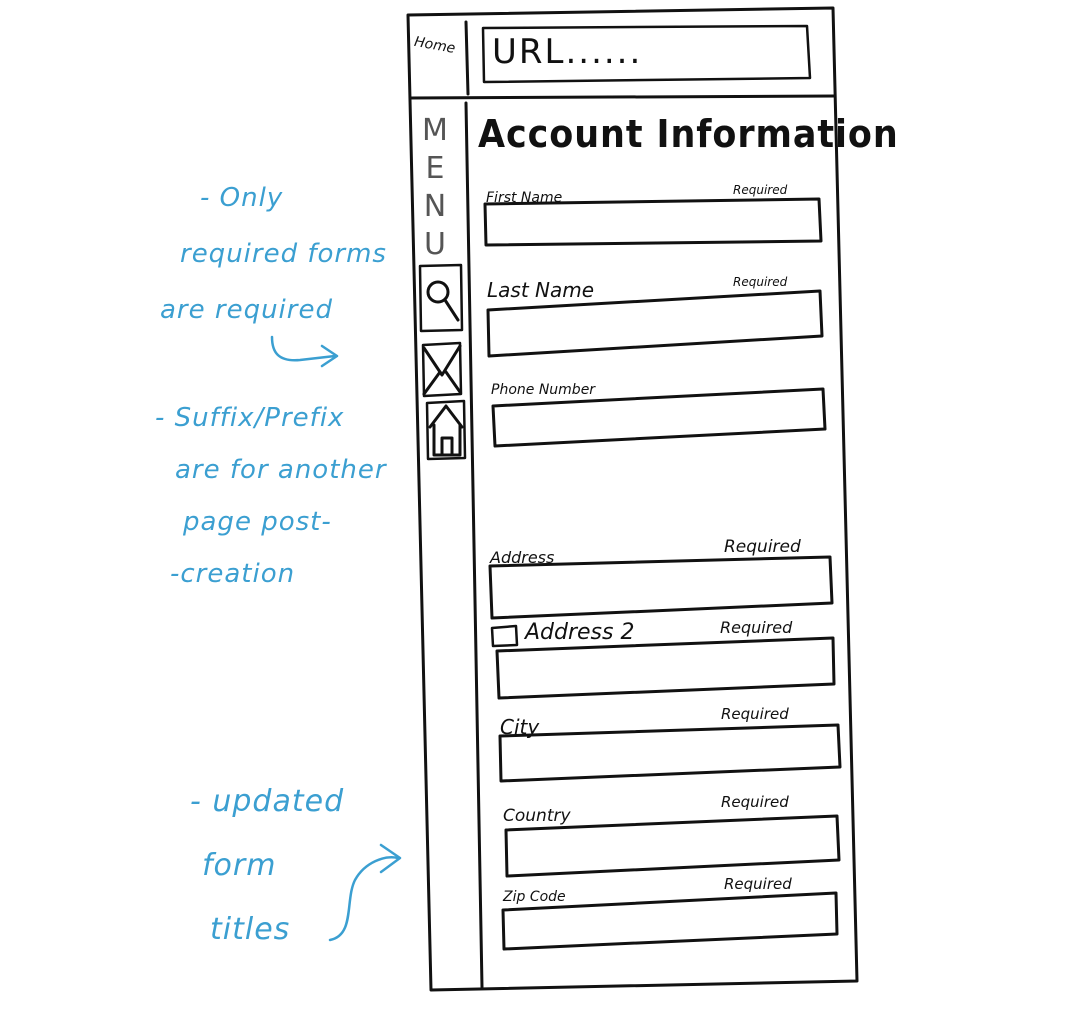 This screenshot has height=1009, width=1083. Describe the element at coordinates (441, 298) in the screenshot. I see `search-icon-box` at that location.